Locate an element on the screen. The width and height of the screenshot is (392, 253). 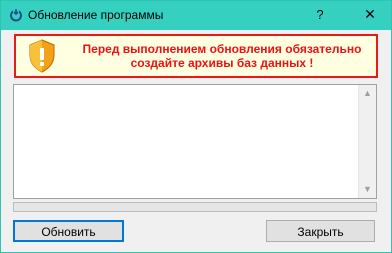
shield-warning-icon is located at coordinates (42, 56).